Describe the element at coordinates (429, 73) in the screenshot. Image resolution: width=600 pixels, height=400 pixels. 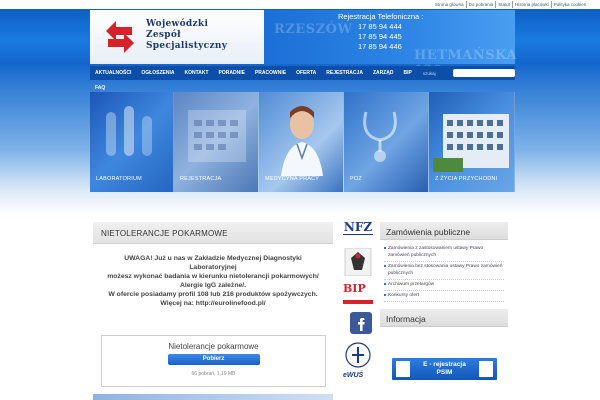
I see `search-label: szukaj` at that location.